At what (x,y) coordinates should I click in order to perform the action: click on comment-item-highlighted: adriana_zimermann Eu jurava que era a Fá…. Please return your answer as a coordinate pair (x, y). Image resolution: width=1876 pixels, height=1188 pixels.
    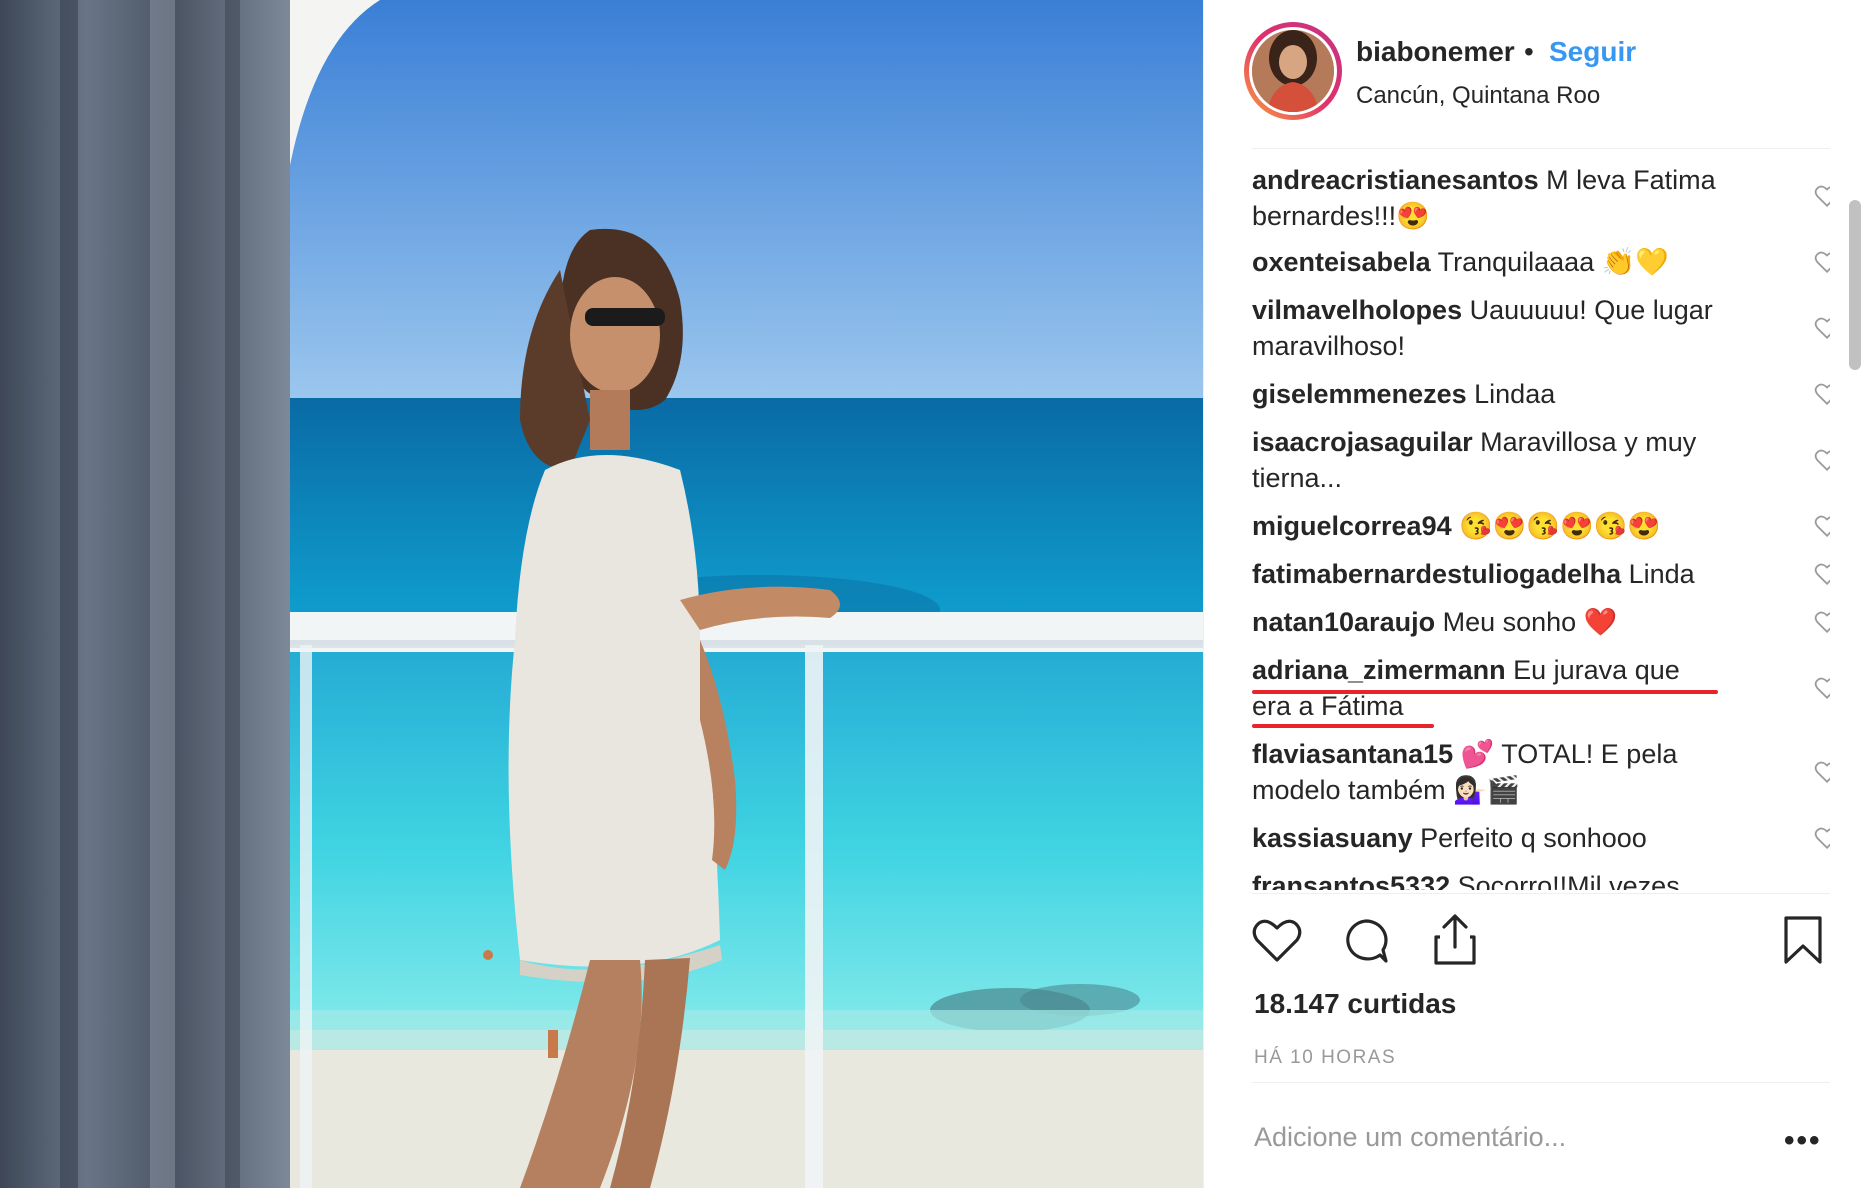
    Looking at the image, I should click on (1509, 688).